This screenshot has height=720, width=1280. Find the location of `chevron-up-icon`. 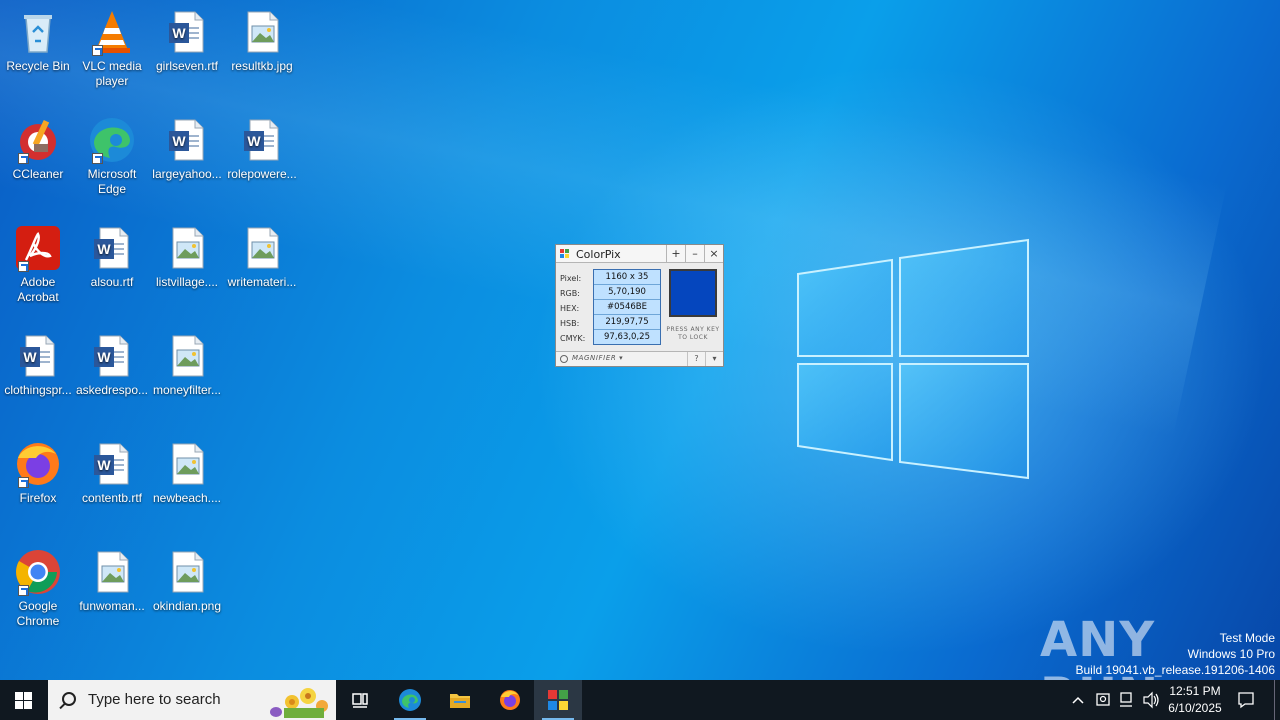

chevron-up-icon is located at coordinates (1078, 700).